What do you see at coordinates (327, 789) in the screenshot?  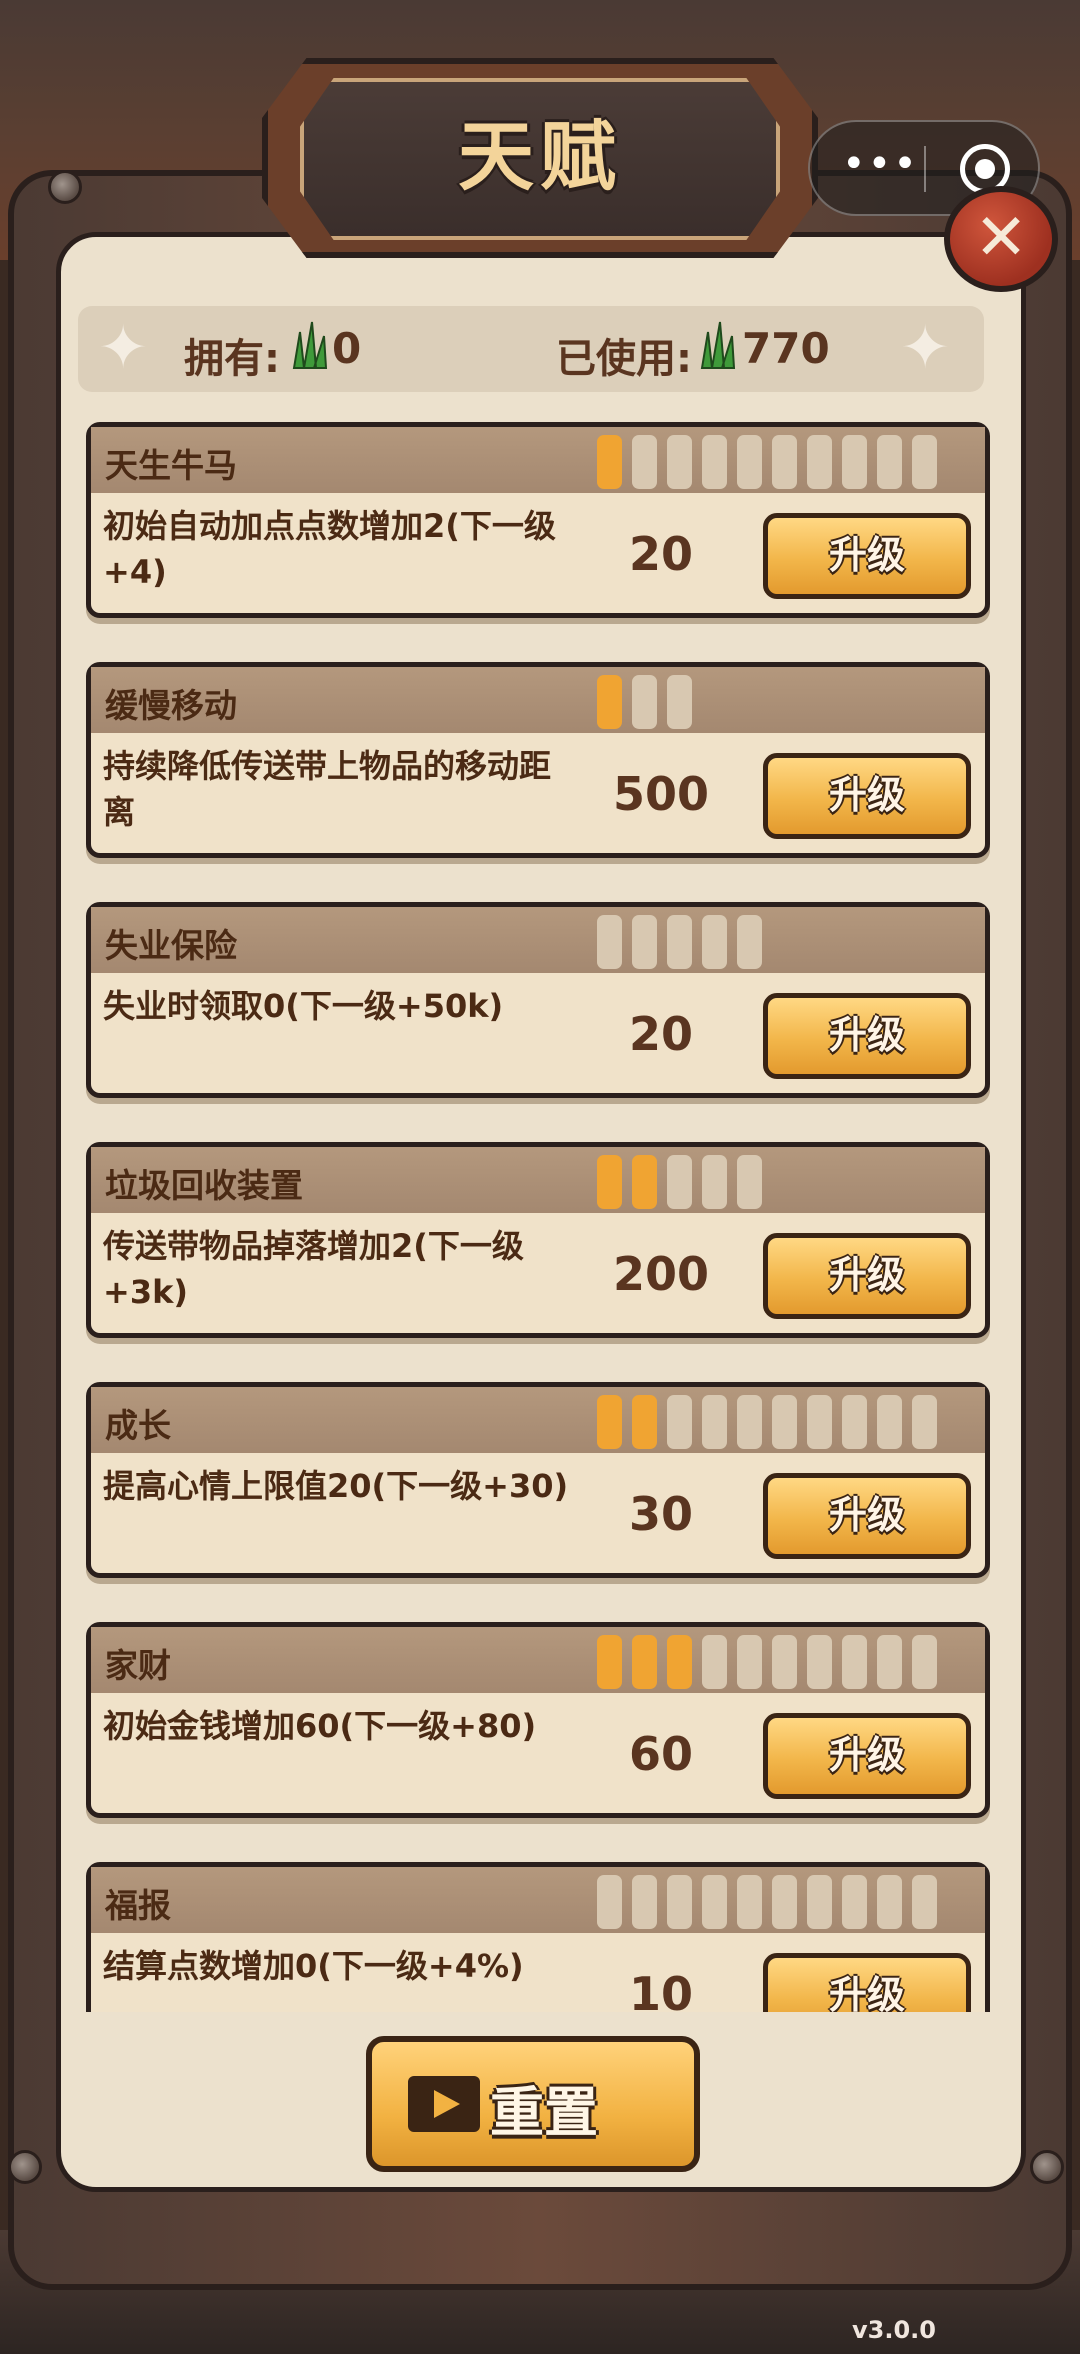 I see `talent-desc: 持续降低传送带上物品的移动距离` at bounding box center [327, 789].